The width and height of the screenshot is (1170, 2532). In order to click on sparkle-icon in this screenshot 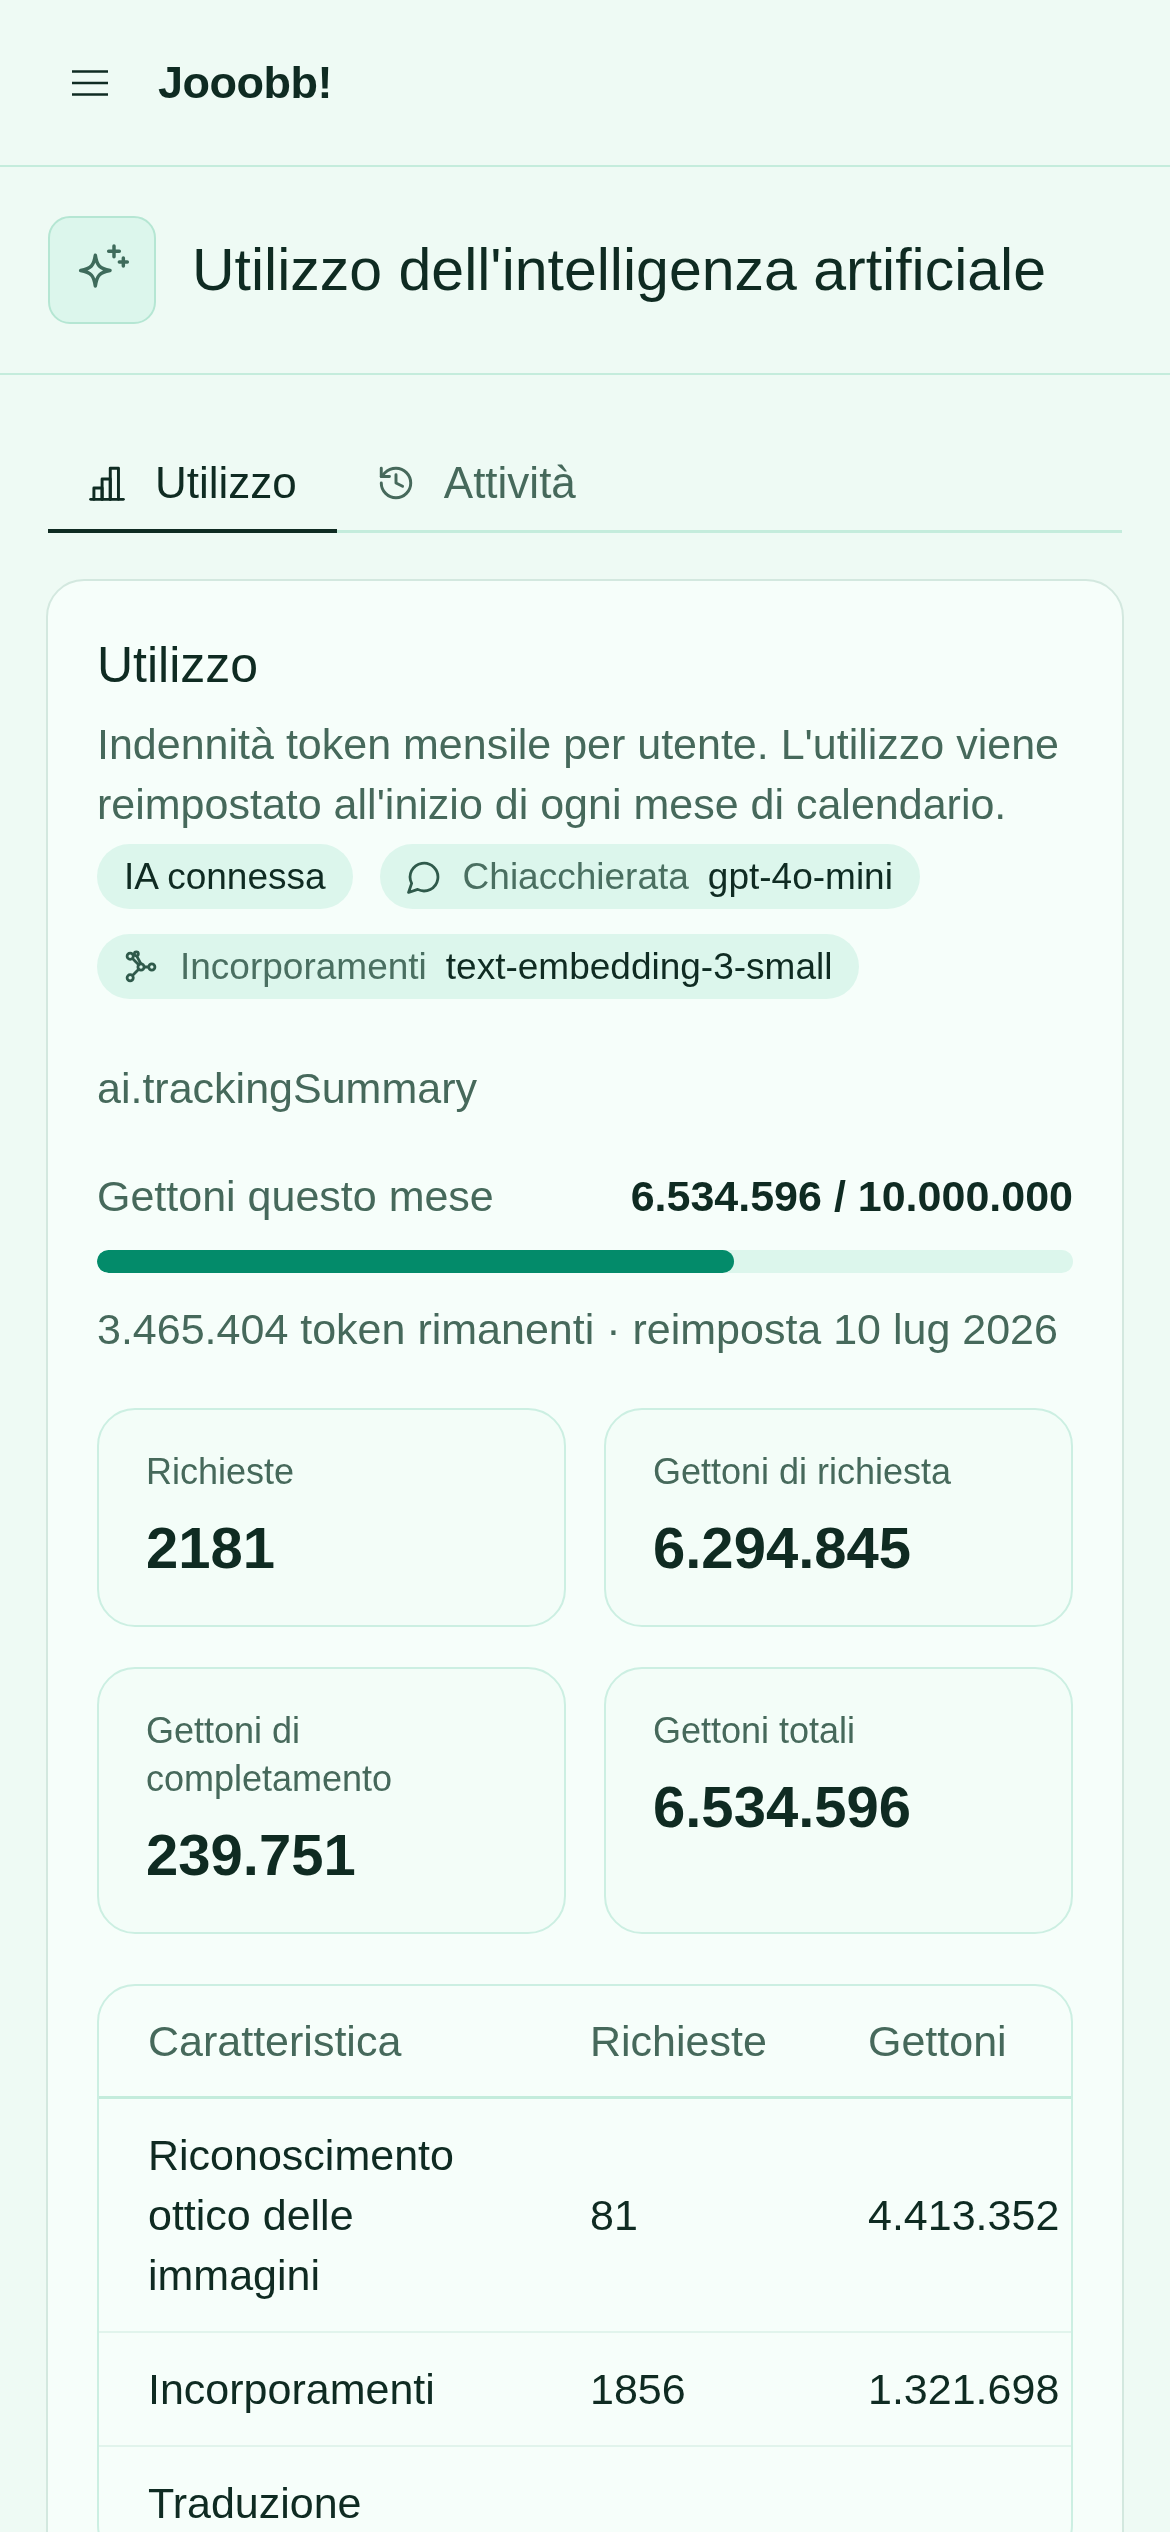, I will do `click(102, 270)`.